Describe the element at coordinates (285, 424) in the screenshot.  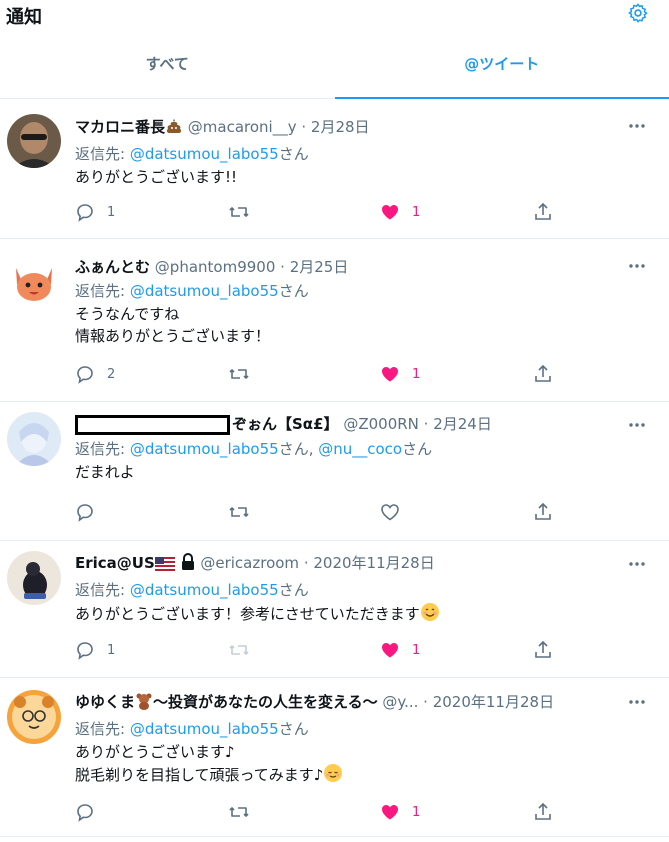
I see `display-name: ぞぉん【Sα£】` at that location.